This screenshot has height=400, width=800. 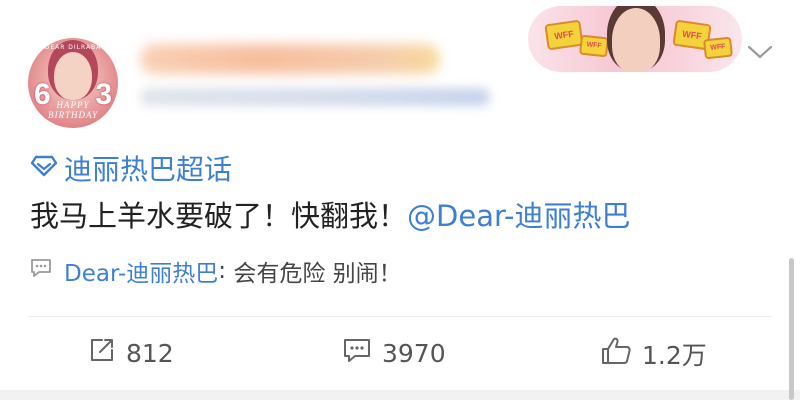 I want to click on post-body: 我马上羊水要破了！快翻我！@Dear-迪丽热巴, so click(x=330, y=214).